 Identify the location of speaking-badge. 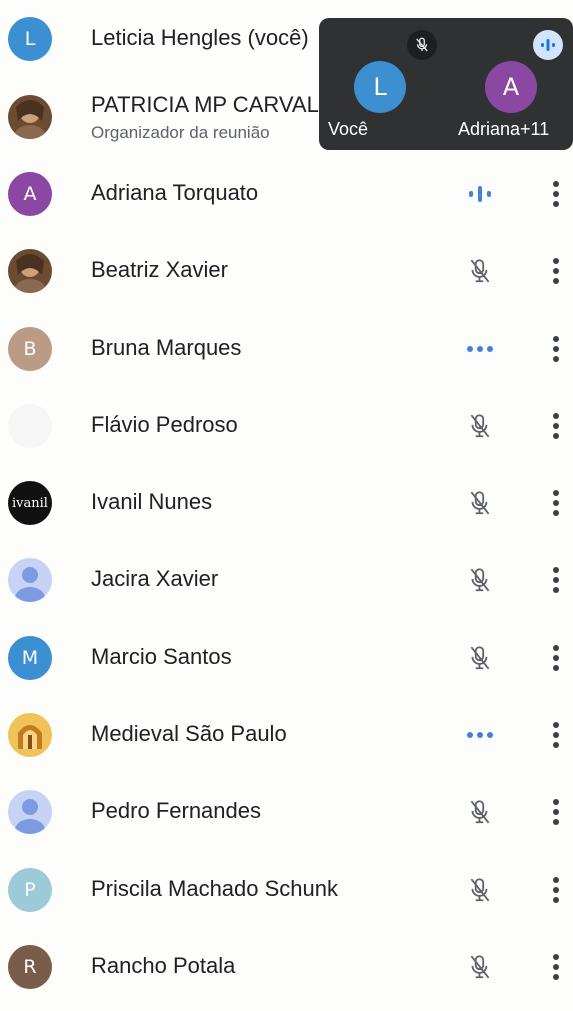
(548, 45).